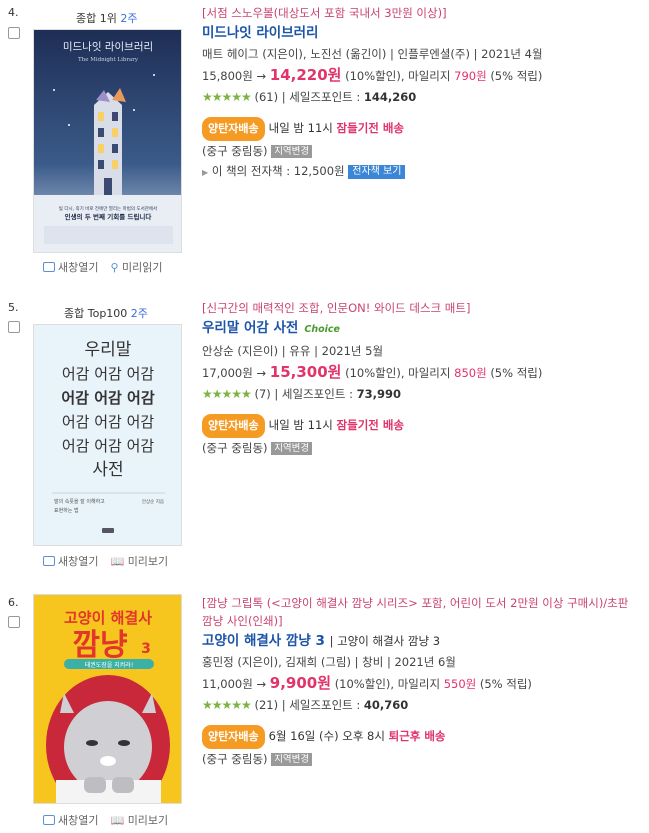 This screenshot has height=833, width=649. What do you see at coordinates (153, 501) in the screenshot?
I see `svg-text: 안상순 지음` at bounding box center [153, 501].